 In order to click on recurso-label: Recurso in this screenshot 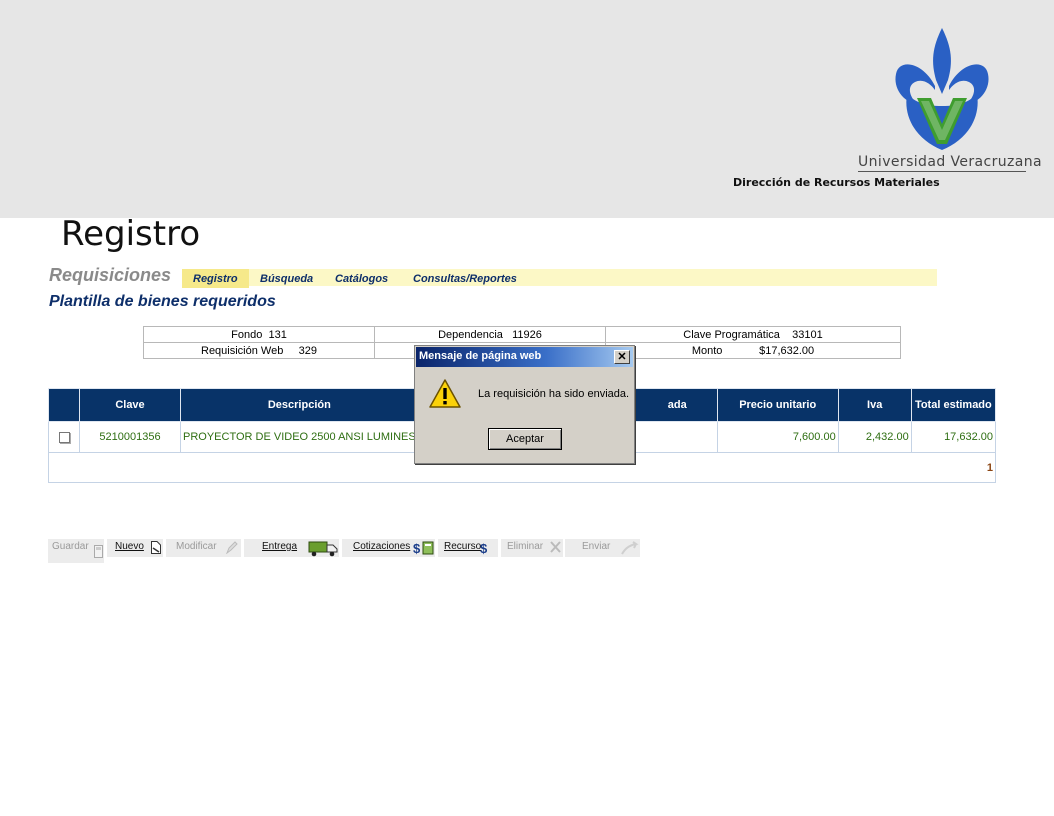, I will do `click(463, 546)`.